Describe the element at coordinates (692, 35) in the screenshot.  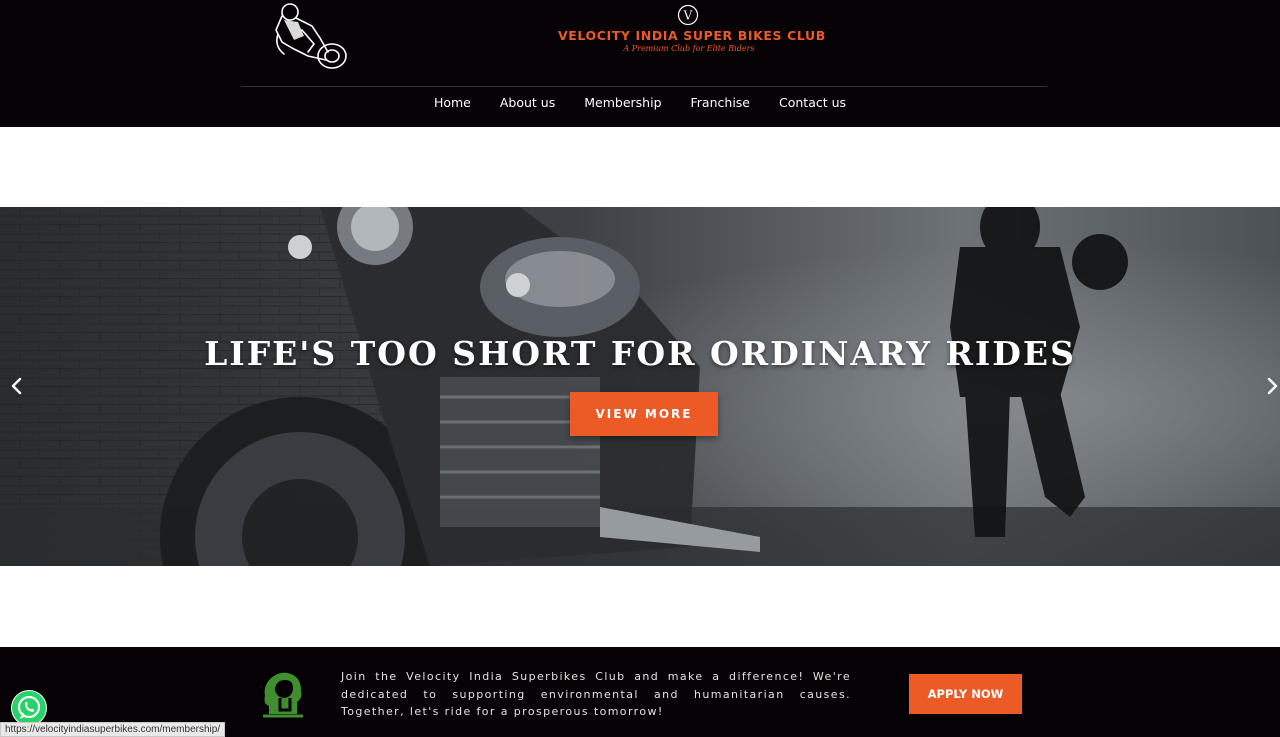
I see `brand-title: VELOCITY INDIA SUPER BIKES CLUB` at that location.